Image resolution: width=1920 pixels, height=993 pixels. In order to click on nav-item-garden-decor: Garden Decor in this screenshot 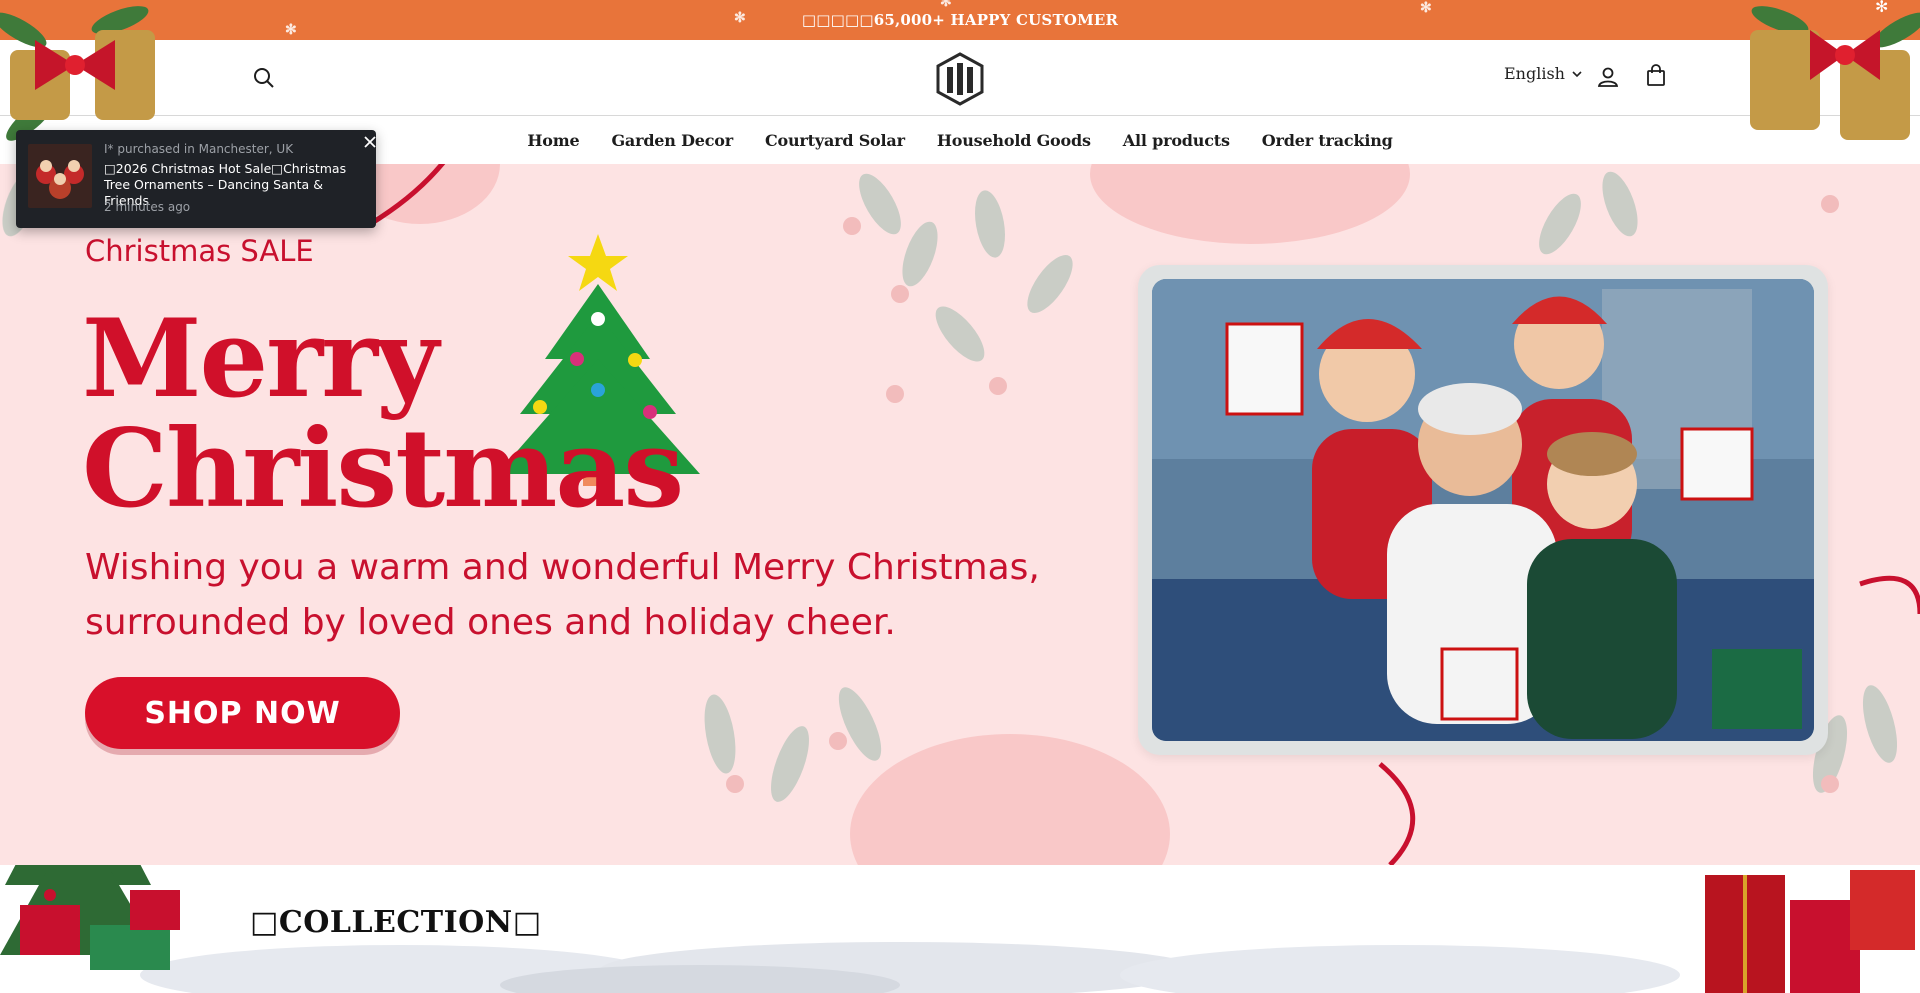, I will do `click(672, 140)`.